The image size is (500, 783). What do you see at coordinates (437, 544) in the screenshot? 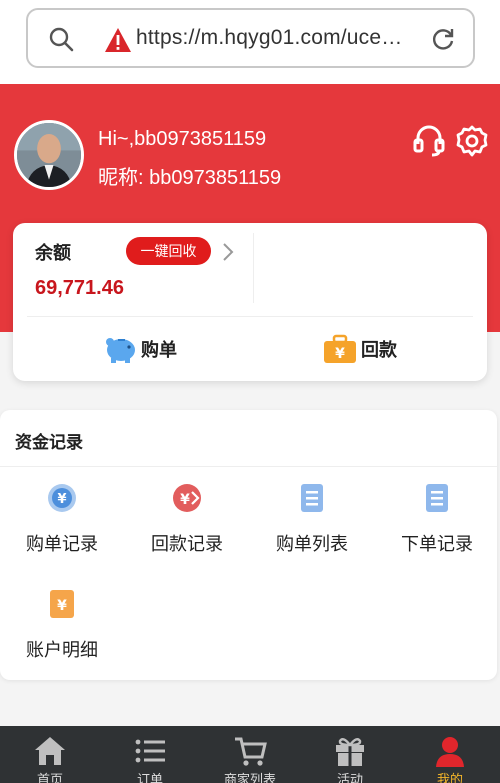
I see `grid-label: 下单记录` at bounding box center [437, 544].